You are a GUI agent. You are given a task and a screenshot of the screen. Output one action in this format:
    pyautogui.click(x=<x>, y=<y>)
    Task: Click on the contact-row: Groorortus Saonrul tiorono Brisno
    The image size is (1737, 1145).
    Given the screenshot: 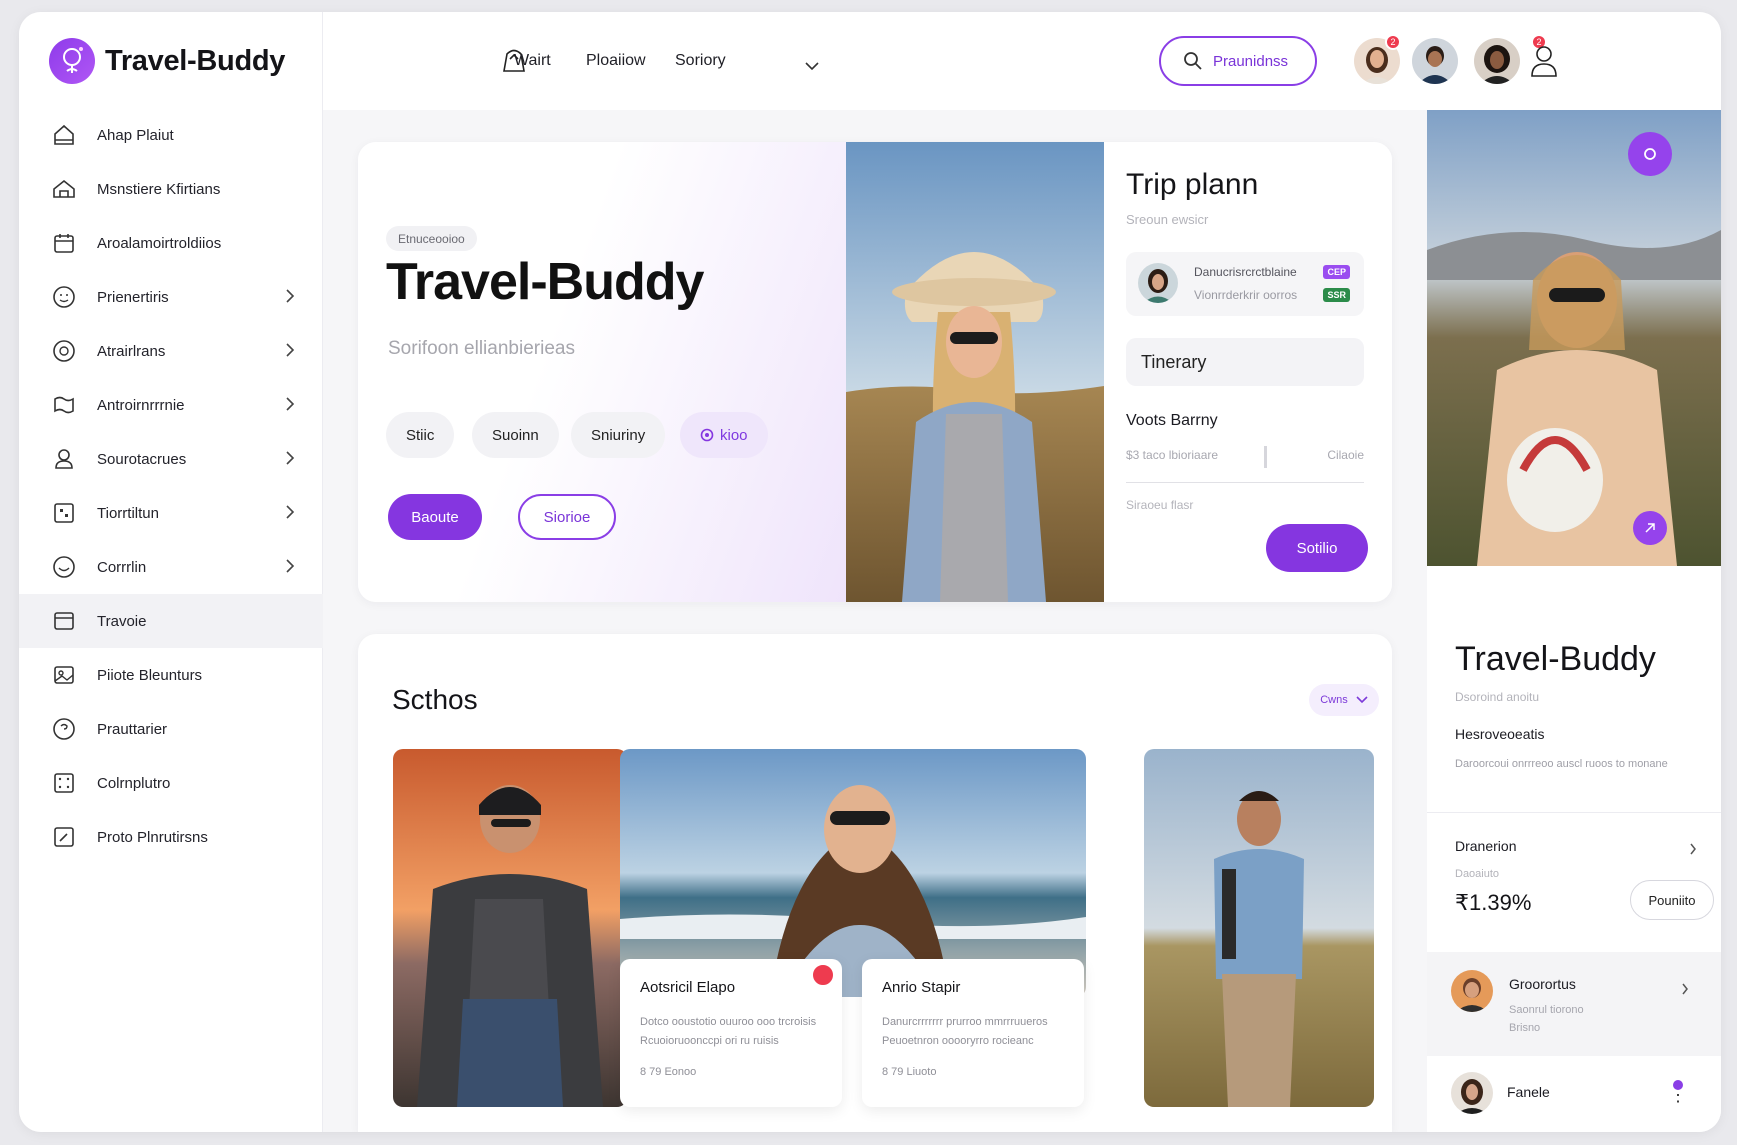 What is the action you would take?
    pyautogui.click(x=1574, y=1004)
    